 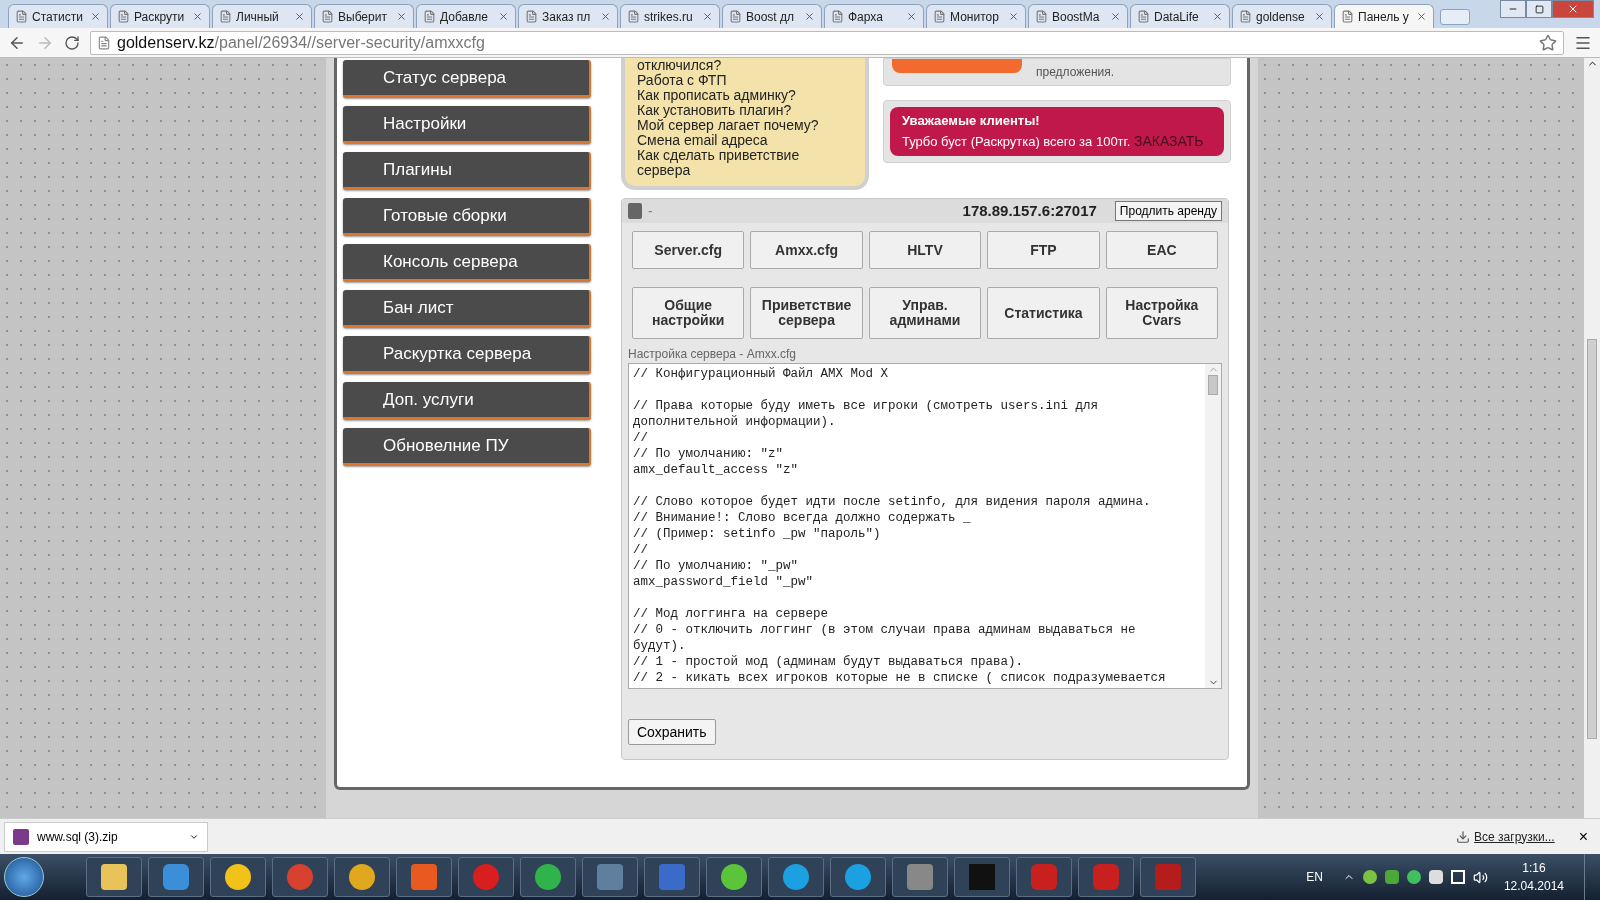 I want to click on sidebar-item: Раскуртка сервера, so click(x=467, y=355).